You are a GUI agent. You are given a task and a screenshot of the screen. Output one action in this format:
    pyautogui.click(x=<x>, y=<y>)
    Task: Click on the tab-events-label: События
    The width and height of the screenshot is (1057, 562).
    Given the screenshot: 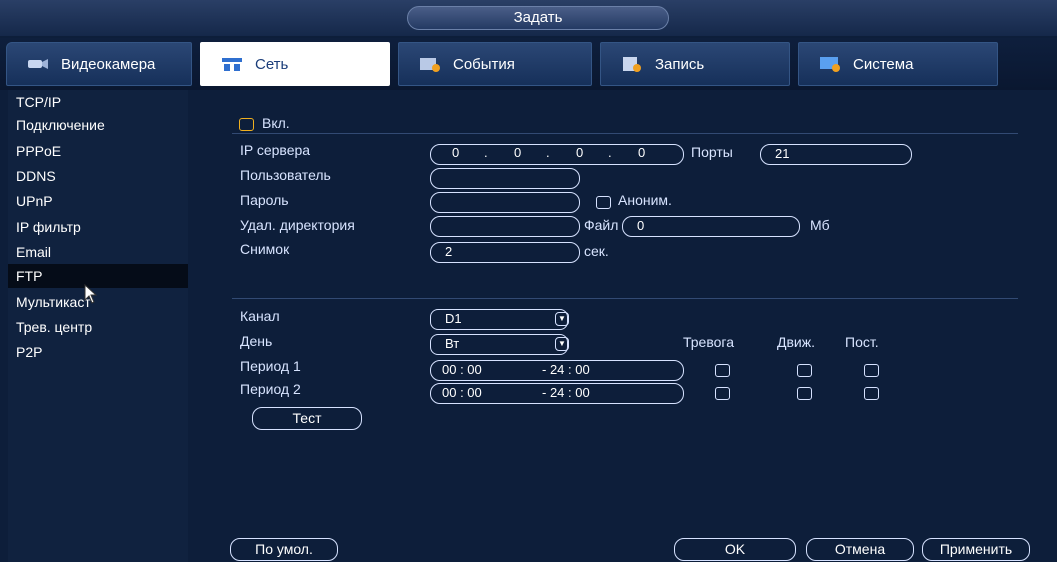 What is the action you would take?
    pyautogui.click(x=484, y=64)
    